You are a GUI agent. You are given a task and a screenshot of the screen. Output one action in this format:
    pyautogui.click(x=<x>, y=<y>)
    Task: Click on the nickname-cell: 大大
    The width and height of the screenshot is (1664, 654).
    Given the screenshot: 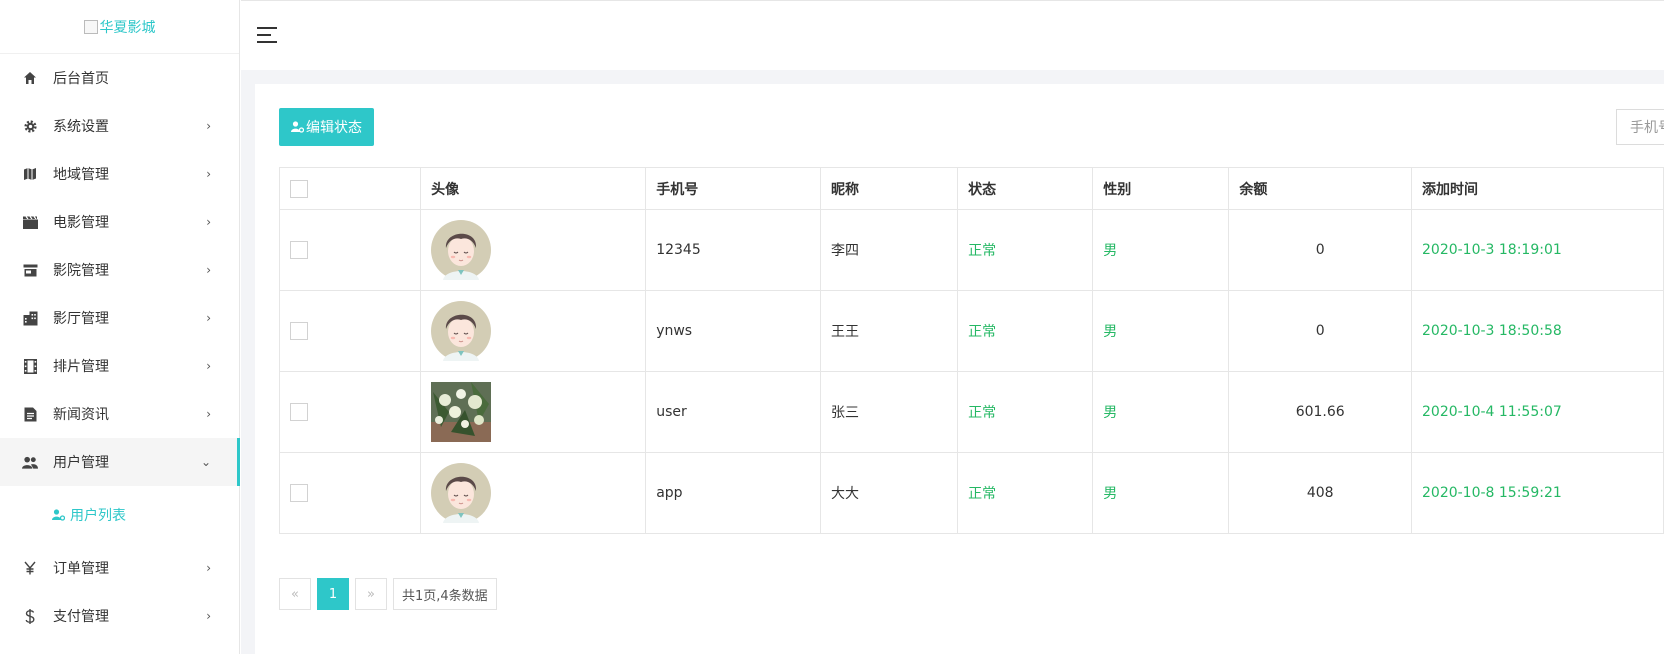 What is the action you would take?
    pyautogui.click(x=889, y=493)
    